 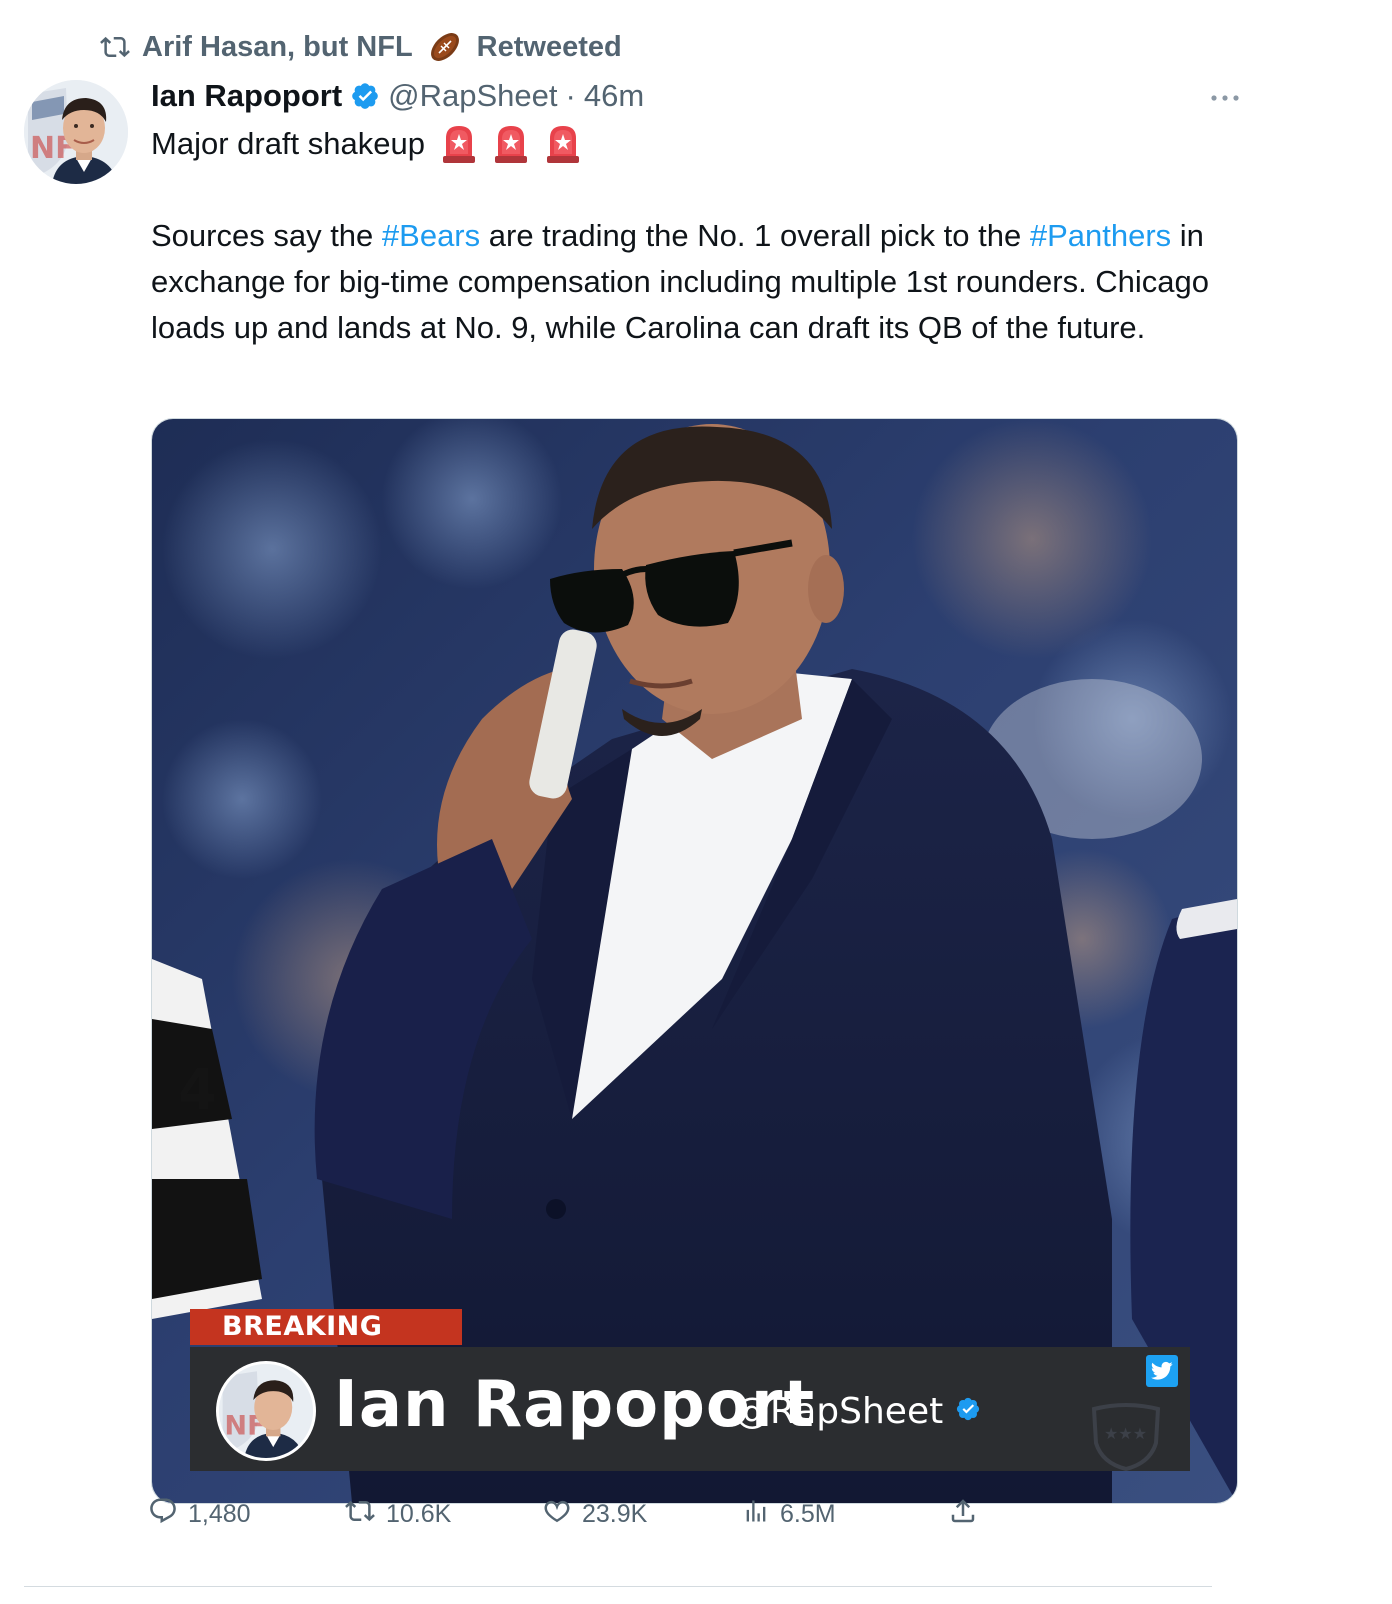 What do you see at coordinates (326, 1343) in the screenshot?
I see `breaking-news-tag: BREAKING NEWS` at bounding box center [326, 1343].